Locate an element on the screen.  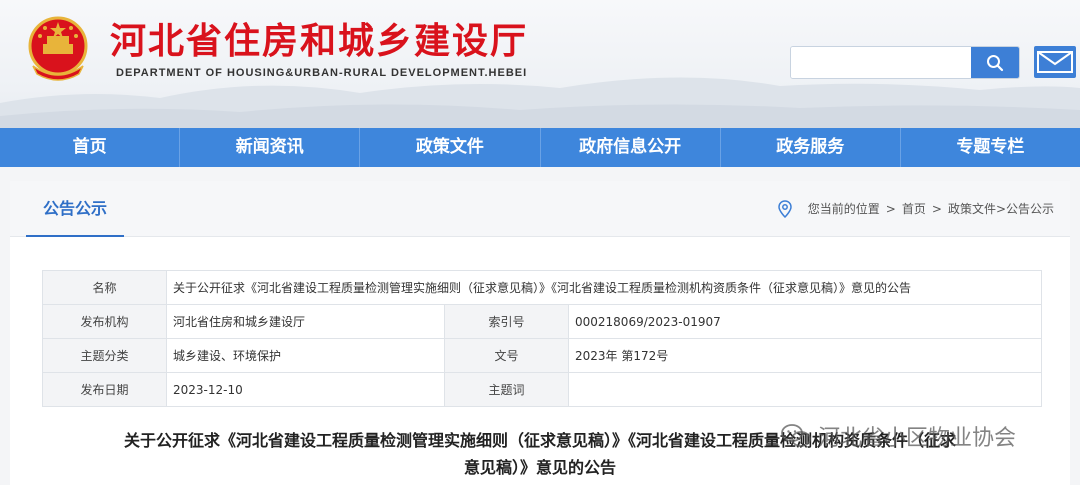
table-row: 主题分类 城乡建设、环境保护 文号 2023年 第172号 is located at coordinates (542, 355).